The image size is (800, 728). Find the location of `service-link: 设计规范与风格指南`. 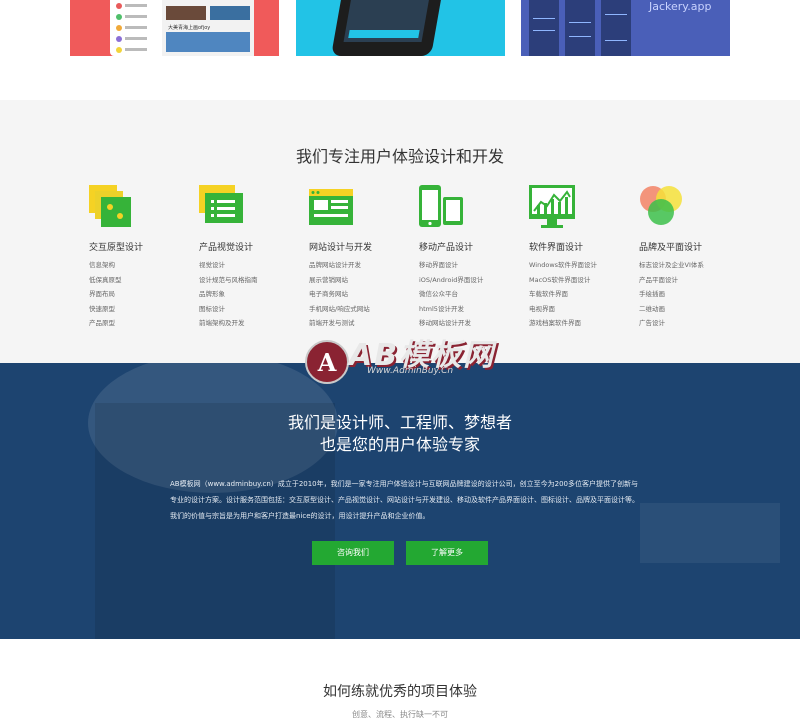

service-link: 设计规范与风格指南 is located at coordinates (249, 280).